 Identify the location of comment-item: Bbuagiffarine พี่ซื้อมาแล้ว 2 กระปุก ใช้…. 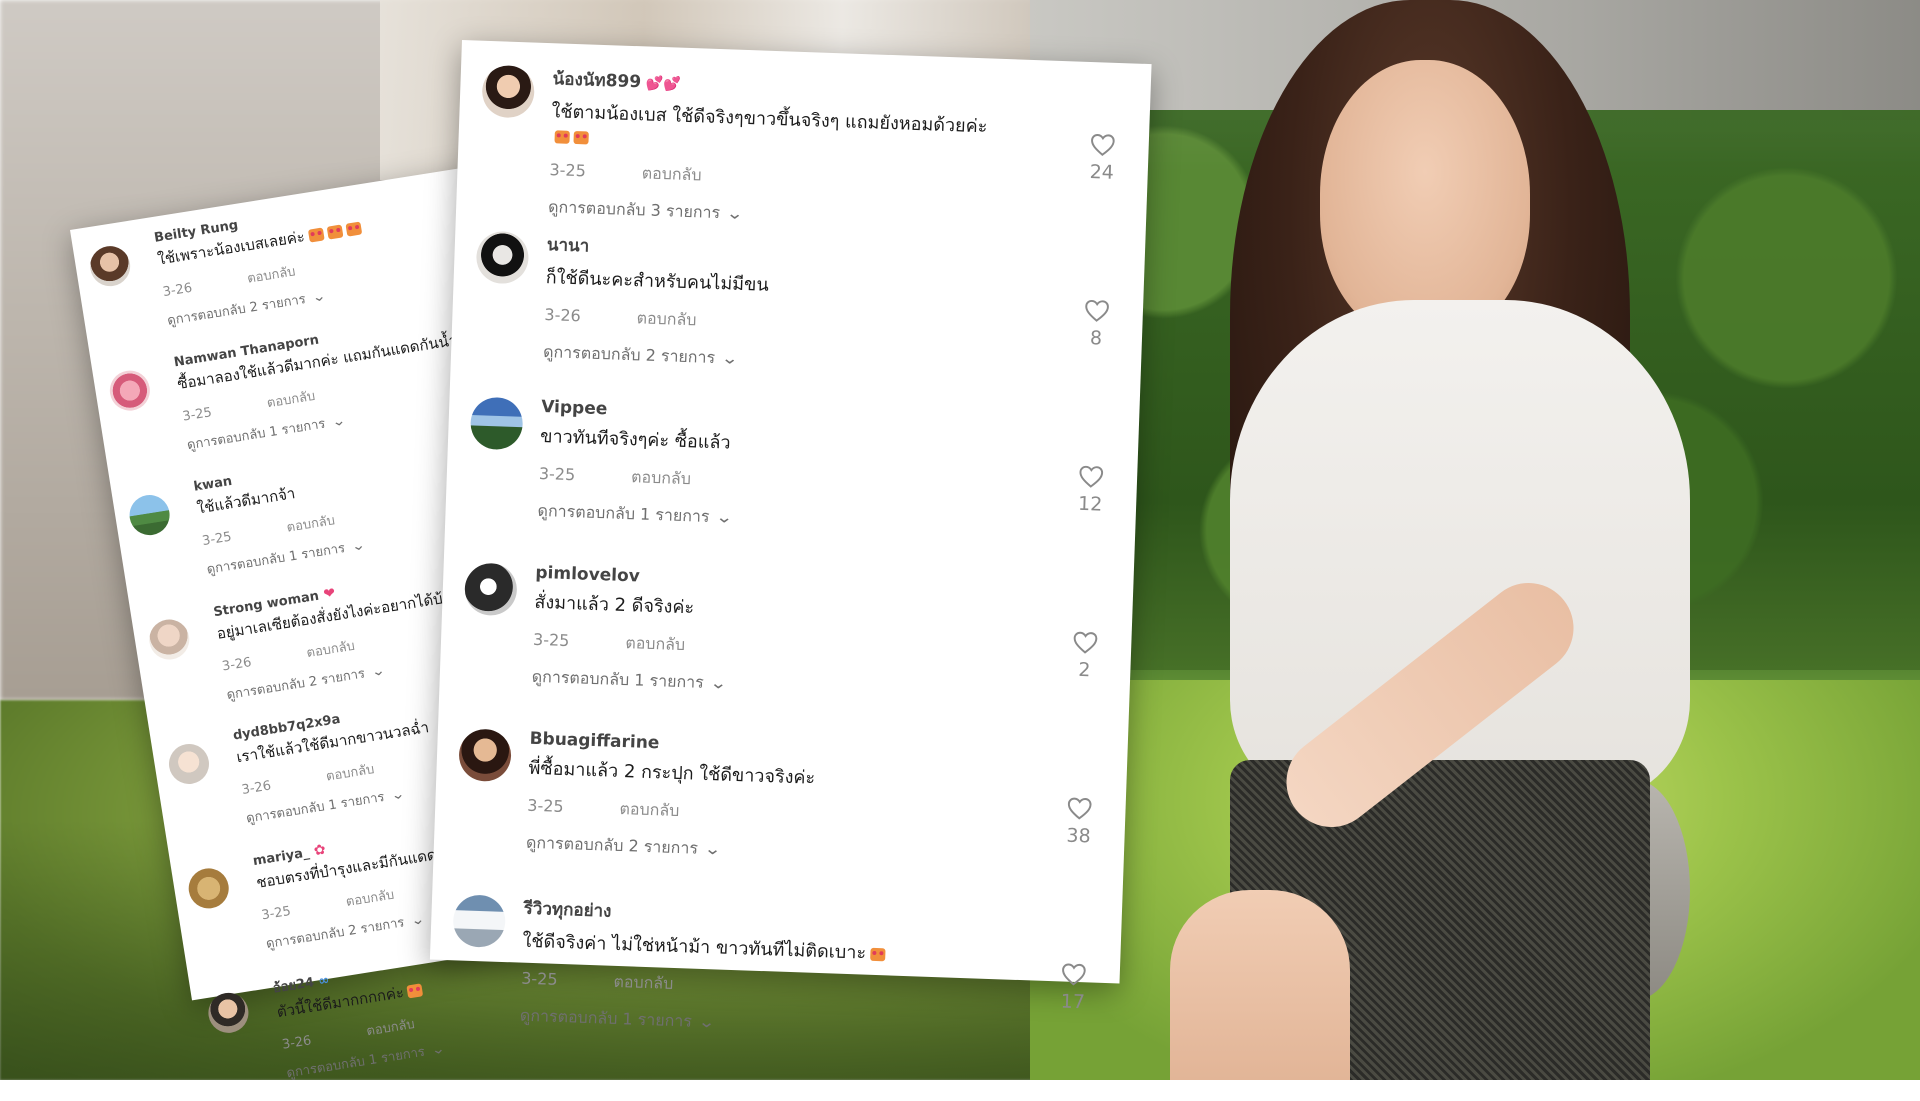
(780, 799).